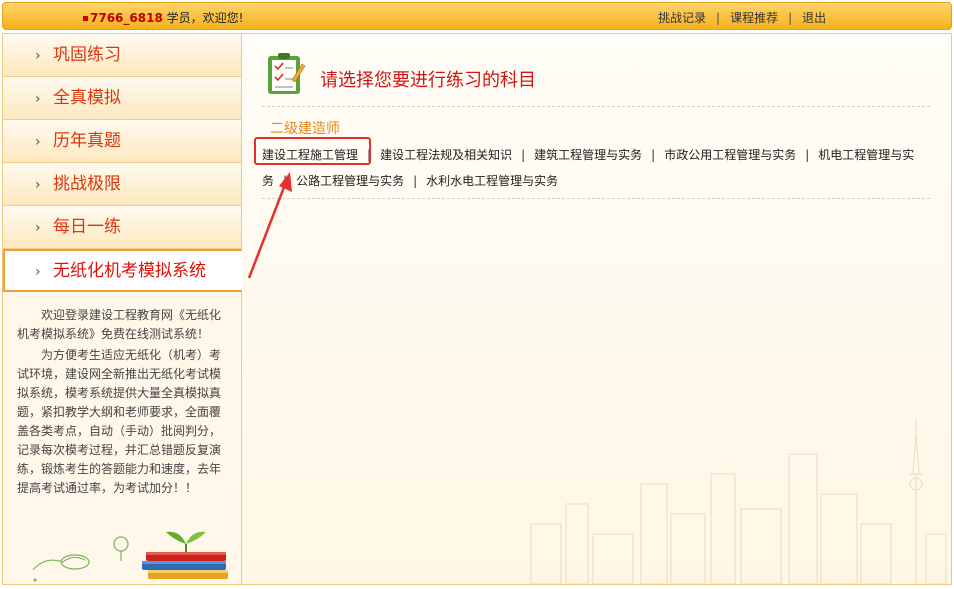 Image resolution: width=954 pixels, height=589 pixels. I want to click on doodle-illustration, so click(80, 559).